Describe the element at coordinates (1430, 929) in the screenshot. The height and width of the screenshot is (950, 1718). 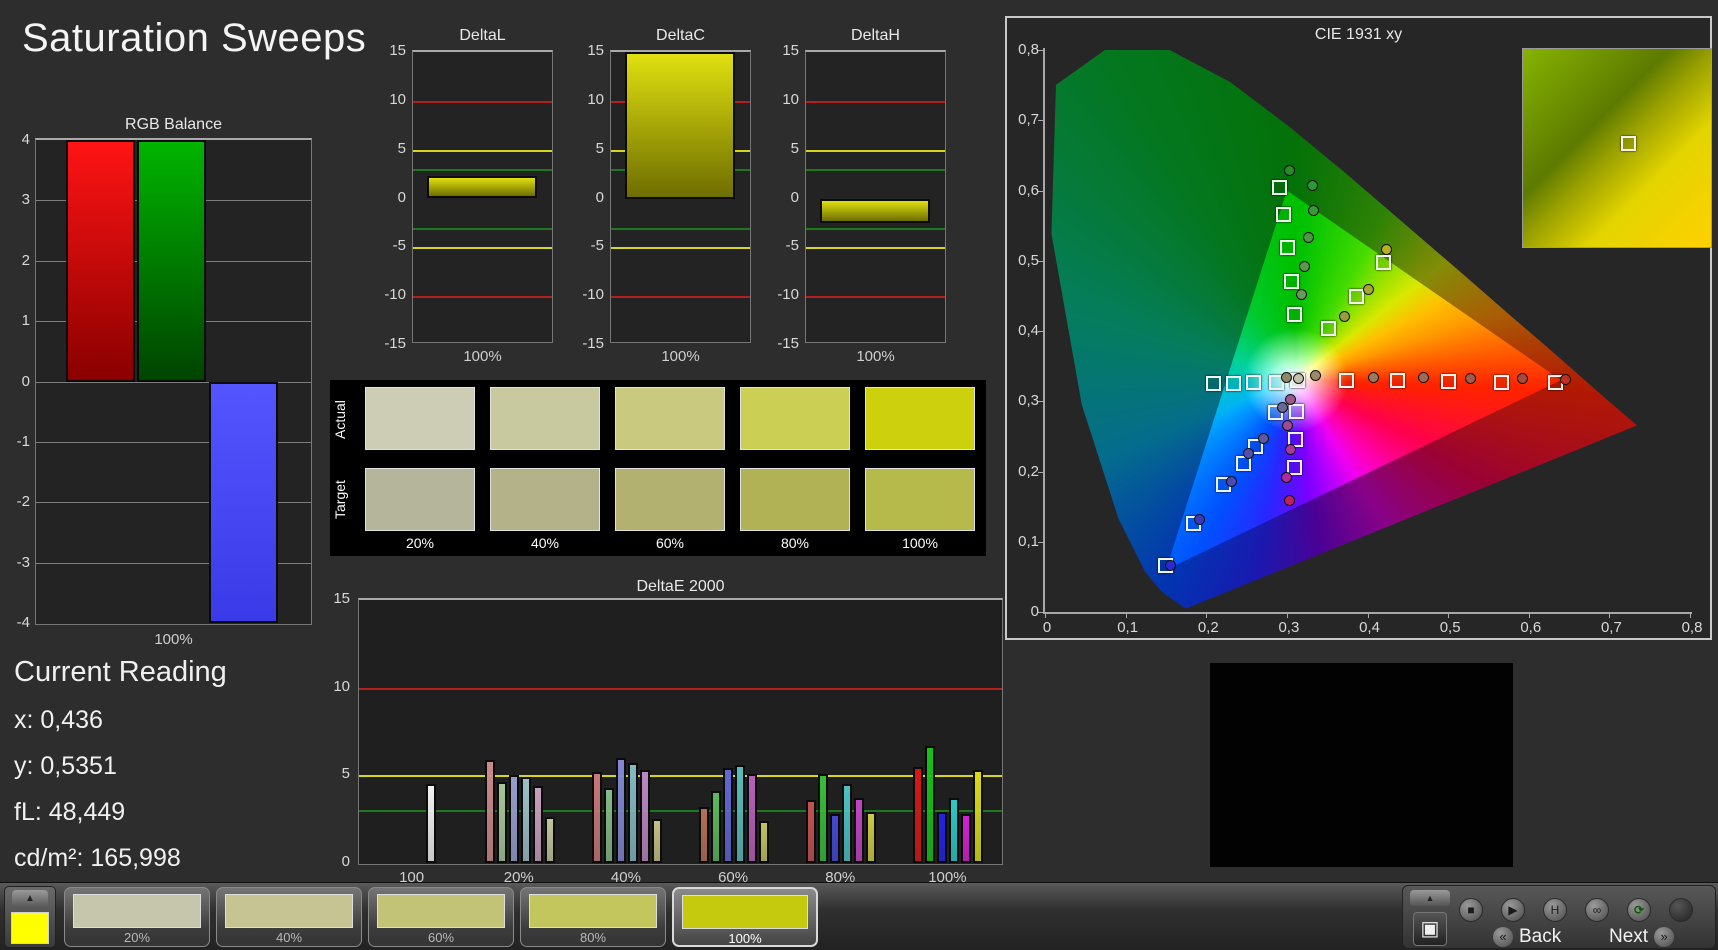
I see `pattern-window-button: ▣` at that location.